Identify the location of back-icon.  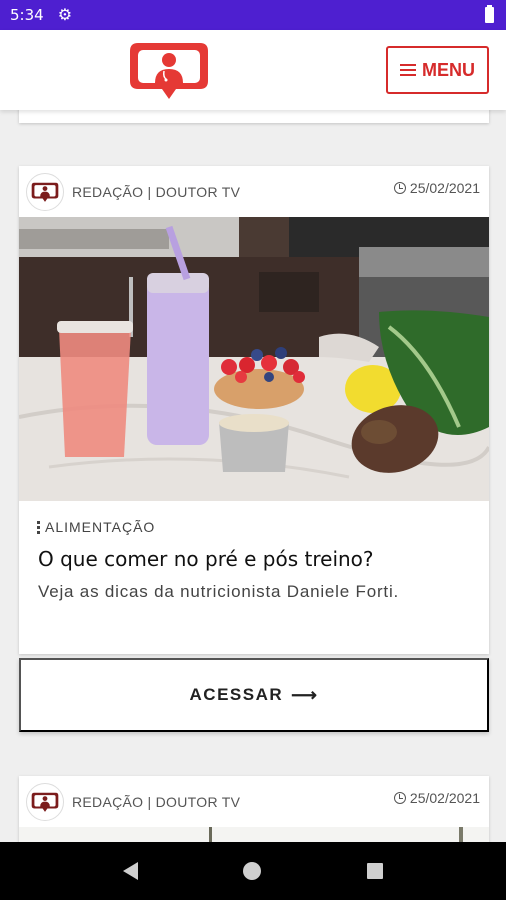
(130, 871).